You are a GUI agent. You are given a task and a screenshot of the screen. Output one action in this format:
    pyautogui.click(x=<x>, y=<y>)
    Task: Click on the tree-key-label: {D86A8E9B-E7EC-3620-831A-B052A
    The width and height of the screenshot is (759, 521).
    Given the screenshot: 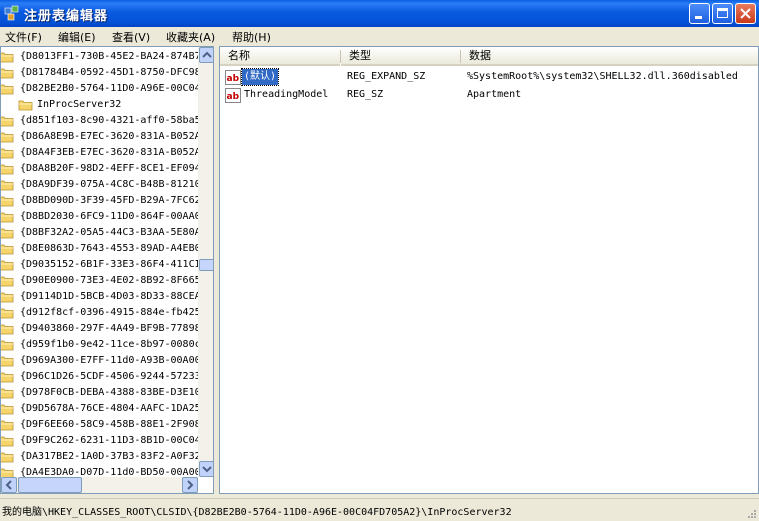 What is the action you would take?
    pyautogui.click(x=110, y=136)
    